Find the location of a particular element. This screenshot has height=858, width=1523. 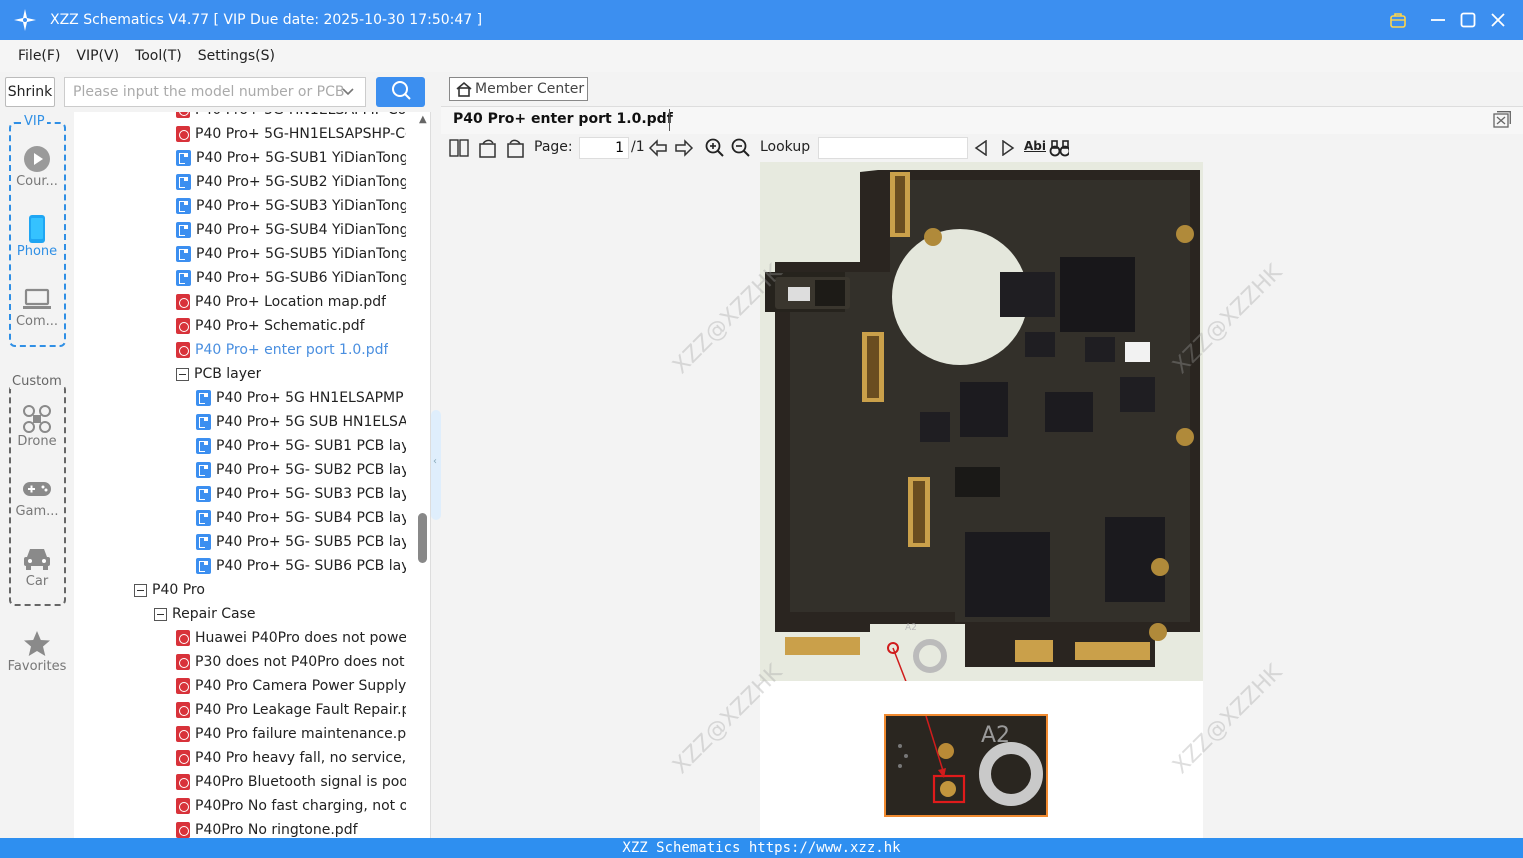

tree-file: P40 Pro+ 5G- SUB5 PCB laye is located at coordinates (301, 542).